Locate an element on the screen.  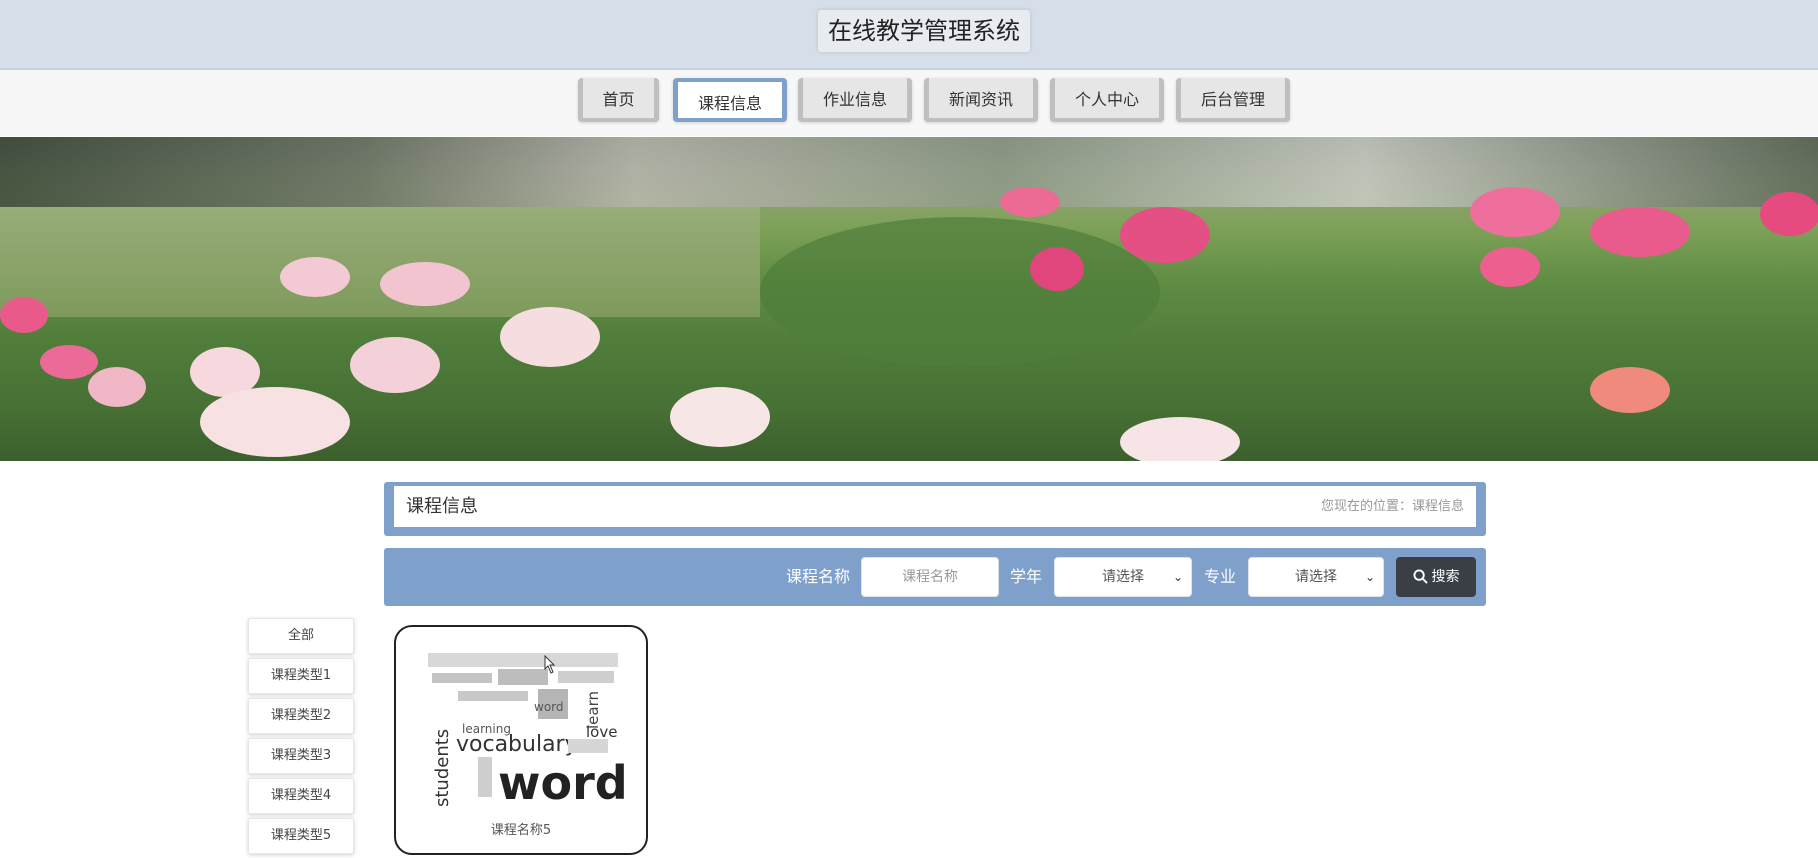
category-type-4: 课程类型4 is located at coordinates (301, 796).